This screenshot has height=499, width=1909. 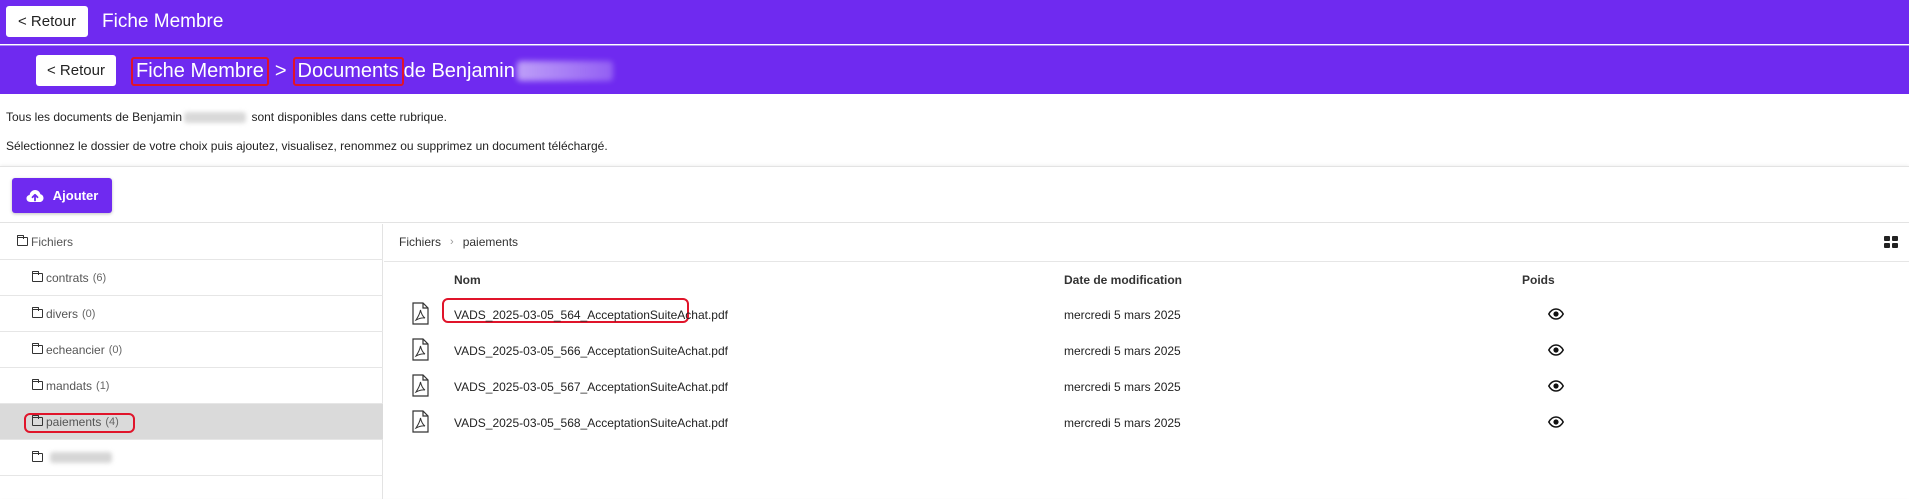 I want to click on cloud-upload-icon, so click(x=35, y=195).